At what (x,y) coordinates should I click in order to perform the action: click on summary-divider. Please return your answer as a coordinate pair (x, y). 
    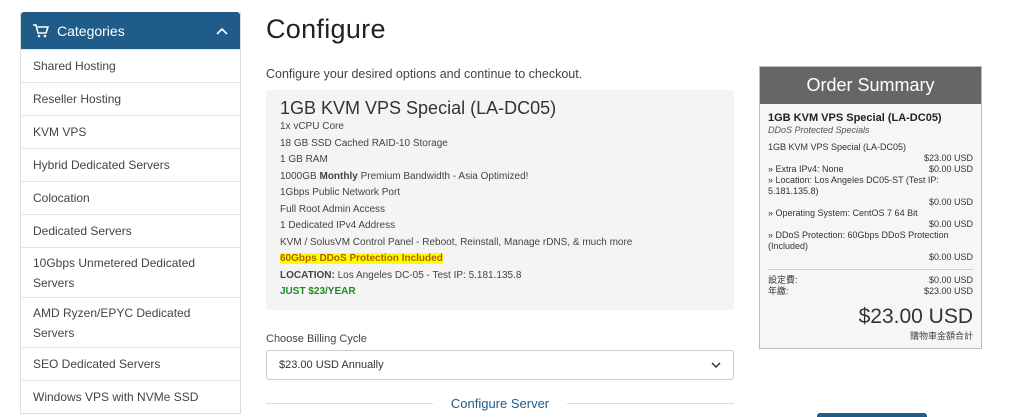
    Looking at the image, I should click on (870, 269).